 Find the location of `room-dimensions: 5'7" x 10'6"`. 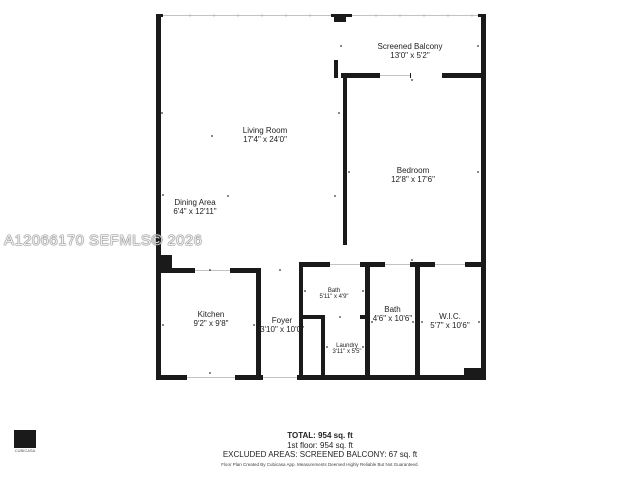

room-dimensions: 5'7" x 10'6" is located at coordinates (450, 325).